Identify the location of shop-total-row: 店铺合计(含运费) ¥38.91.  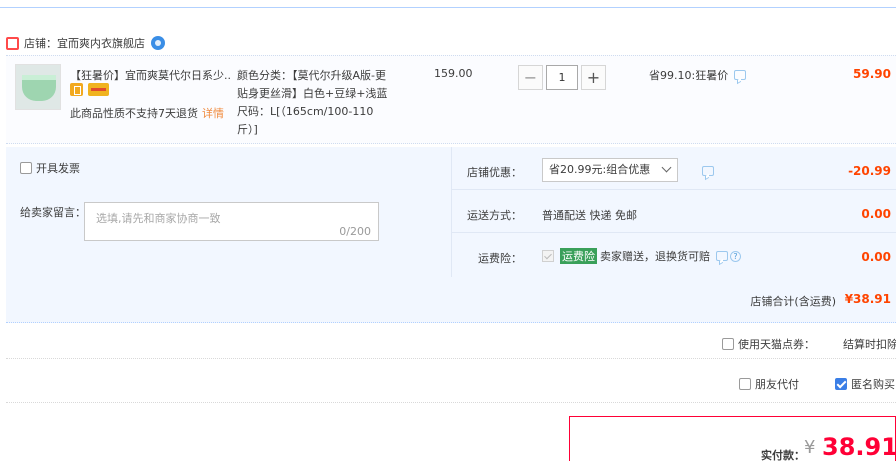
(451, 300).